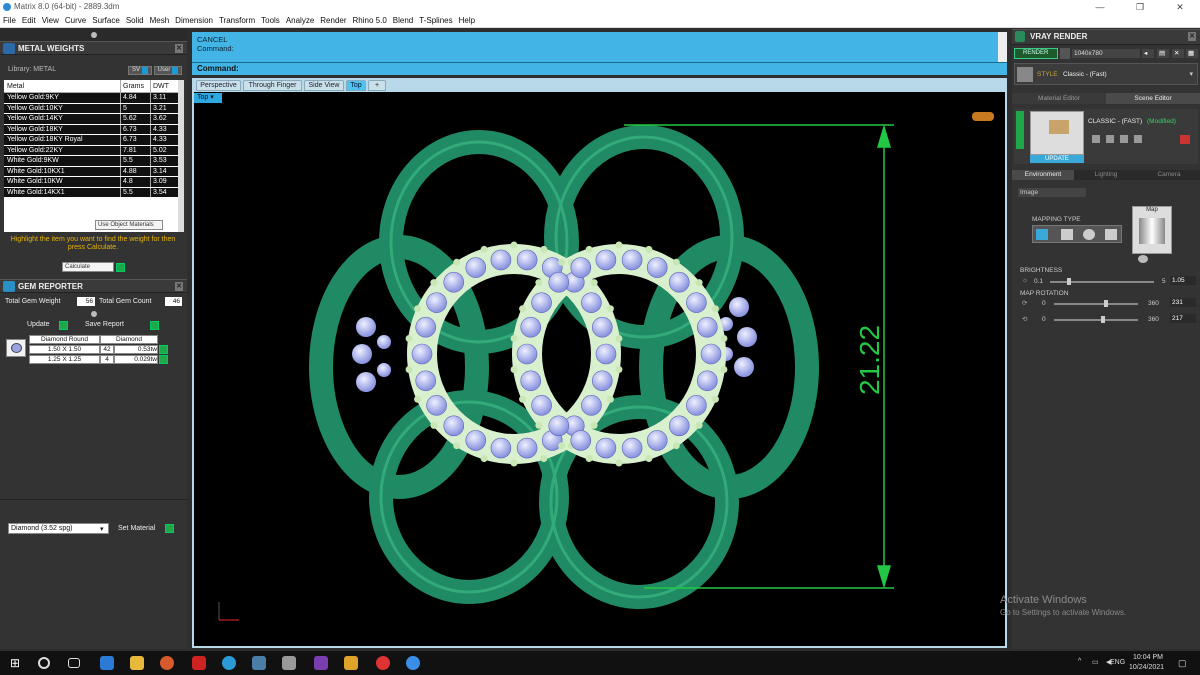 This screenshot has height=675, width=1200. What do you see at coordinates (321, 663) in the screenshot?
I see `dots-app-icon` at bounding box center [321, 663].